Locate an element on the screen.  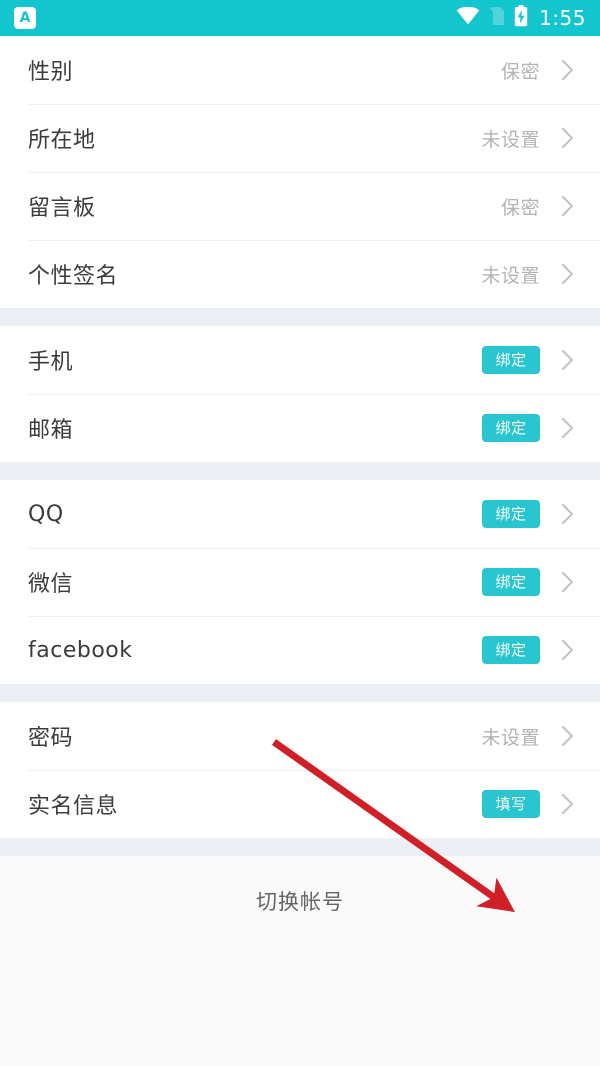
list-item-label: 留言板 is located at coordinates (62, 208).